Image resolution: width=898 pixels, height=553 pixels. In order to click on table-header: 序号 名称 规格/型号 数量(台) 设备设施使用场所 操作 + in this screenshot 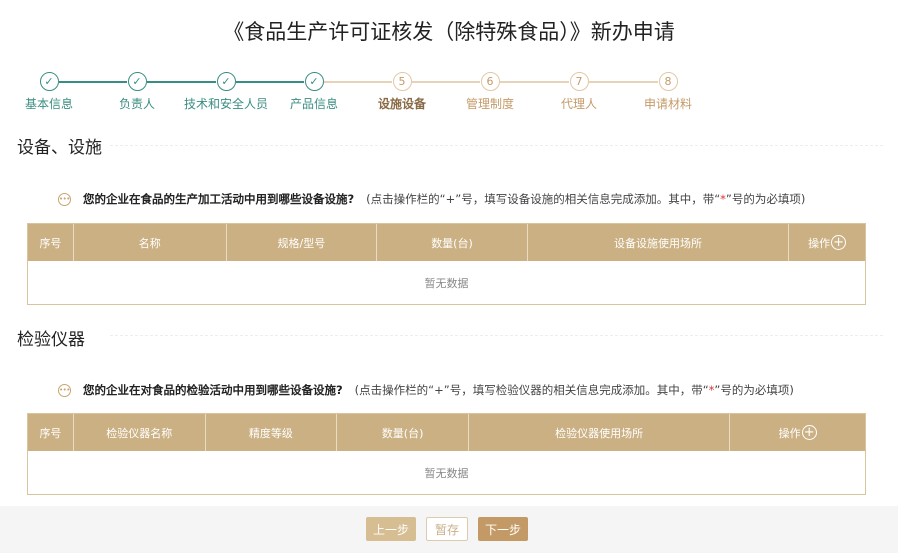, I will do `click(446, 242)`.